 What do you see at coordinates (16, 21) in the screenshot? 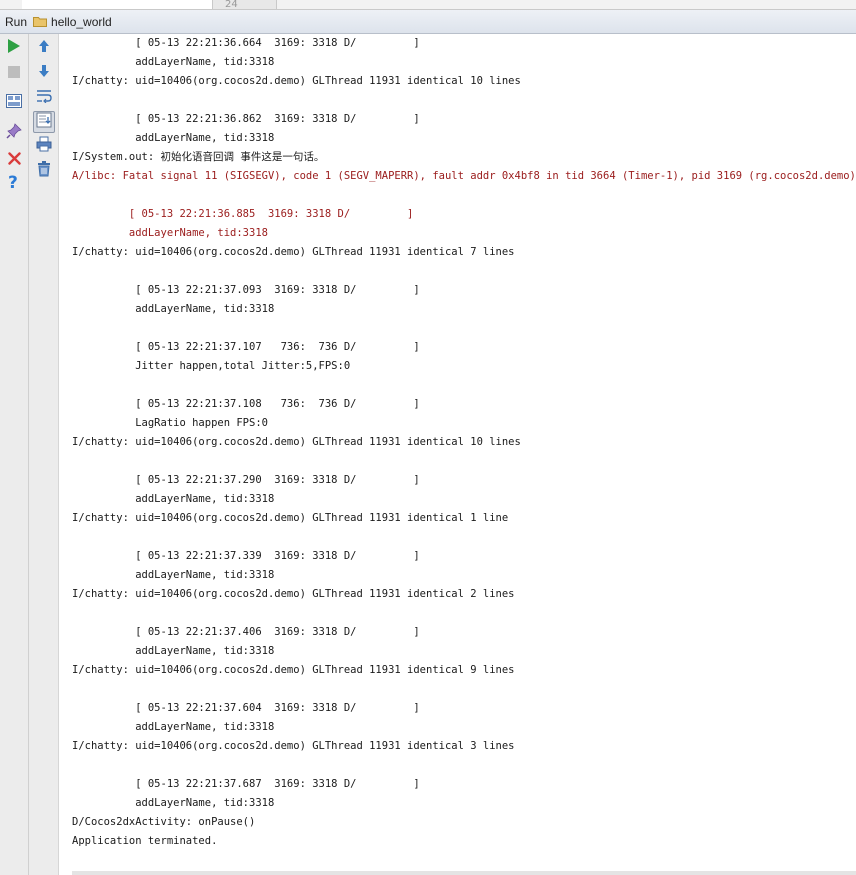
I see `run-window-title: Run` at bounding box center [16, 21].